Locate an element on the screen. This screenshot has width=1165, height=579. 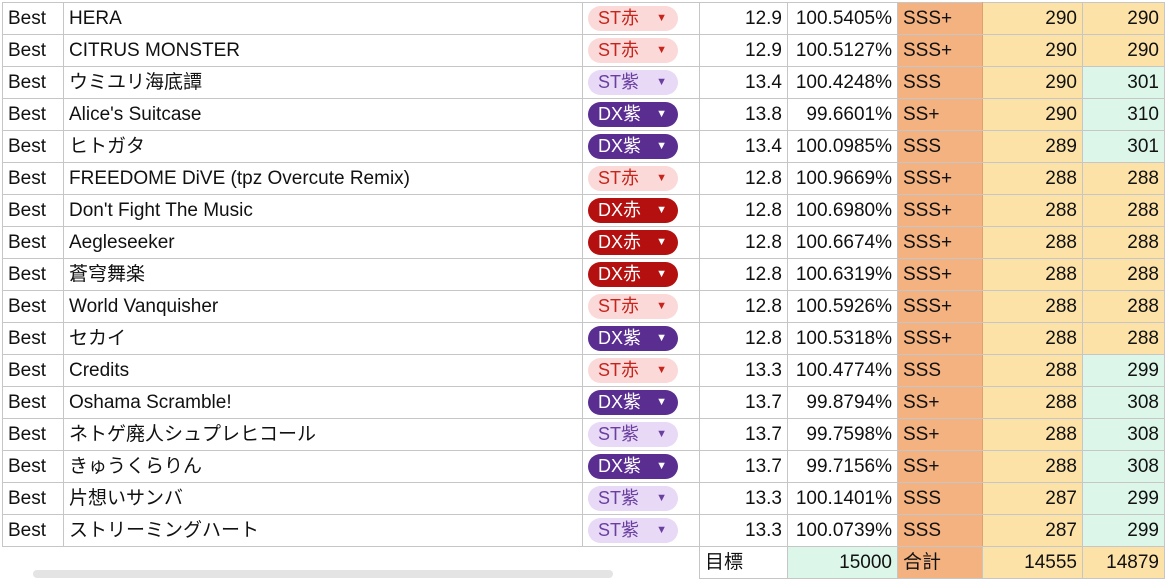
score-cell: 99.7598% is located at coordinates (842, 434).